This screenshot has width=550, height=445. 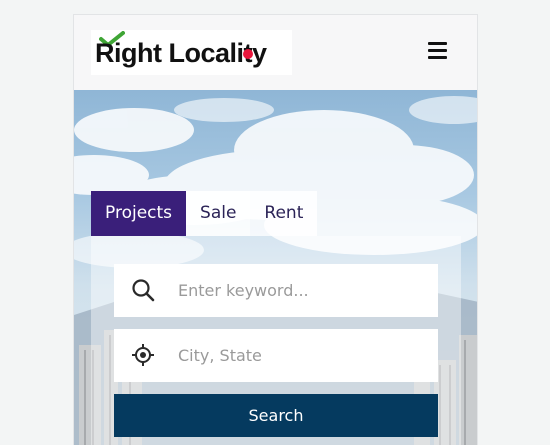 What do you see at coordinates (139, 213) in the screenshot?
I see `tab-projects: Projects` at bounding box center [139, 213].